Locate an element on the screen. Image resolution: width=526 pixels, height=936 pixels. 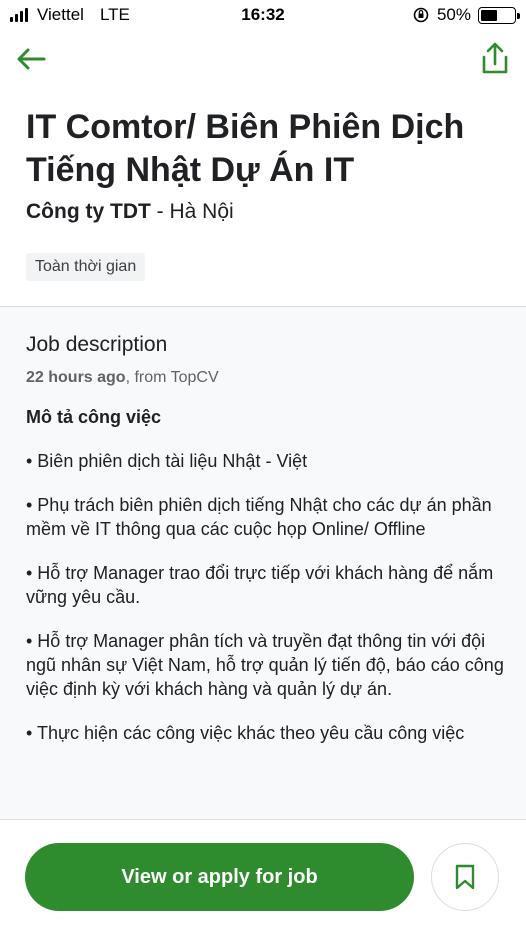
company-name: Công ty TDT is located at coordinates (88, 211).